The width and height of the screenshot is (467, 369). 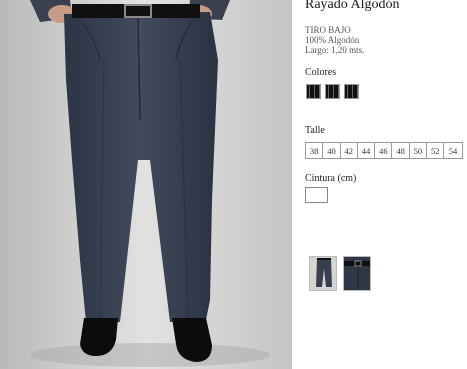 I want to click on size-selector: 38 40 42 44 46 48 50 52 54, so click(x=384, y=150).